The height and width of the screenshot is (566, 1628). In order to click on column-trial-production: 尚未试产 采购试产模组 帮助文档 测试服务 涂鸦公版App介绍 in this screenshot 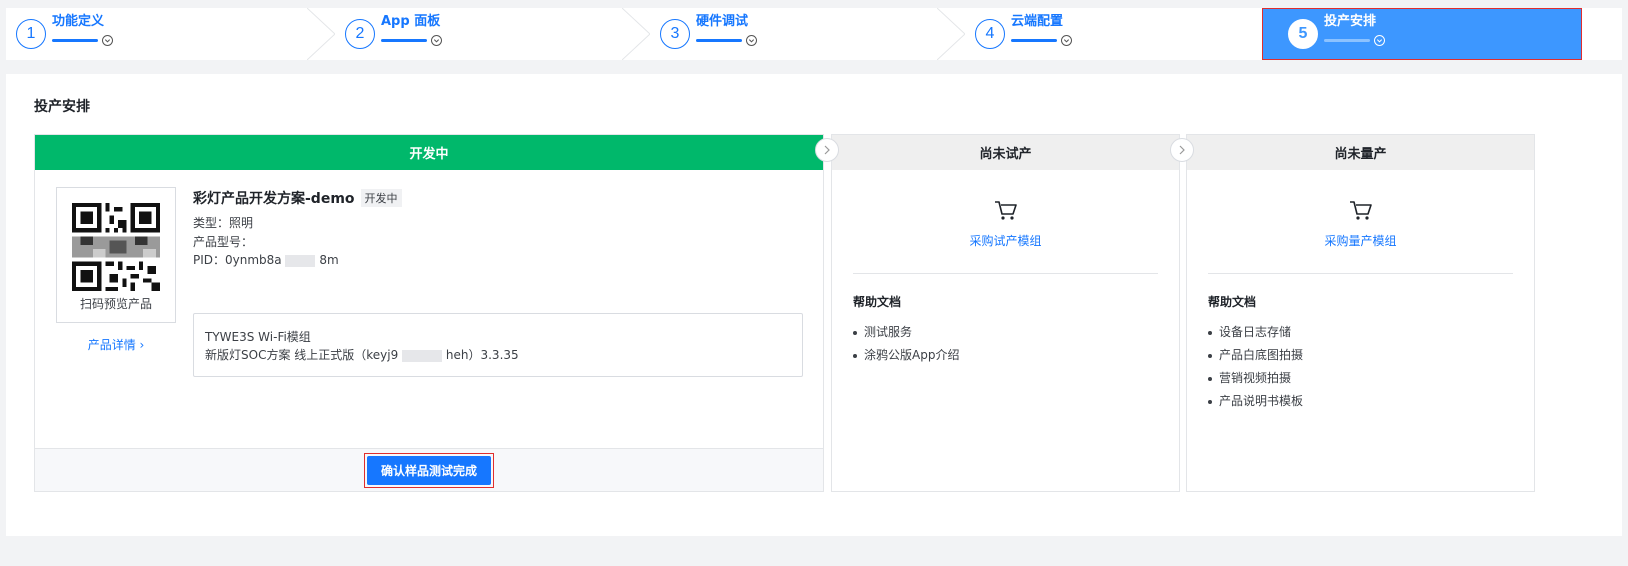, I will do `click(1005, 313)`.